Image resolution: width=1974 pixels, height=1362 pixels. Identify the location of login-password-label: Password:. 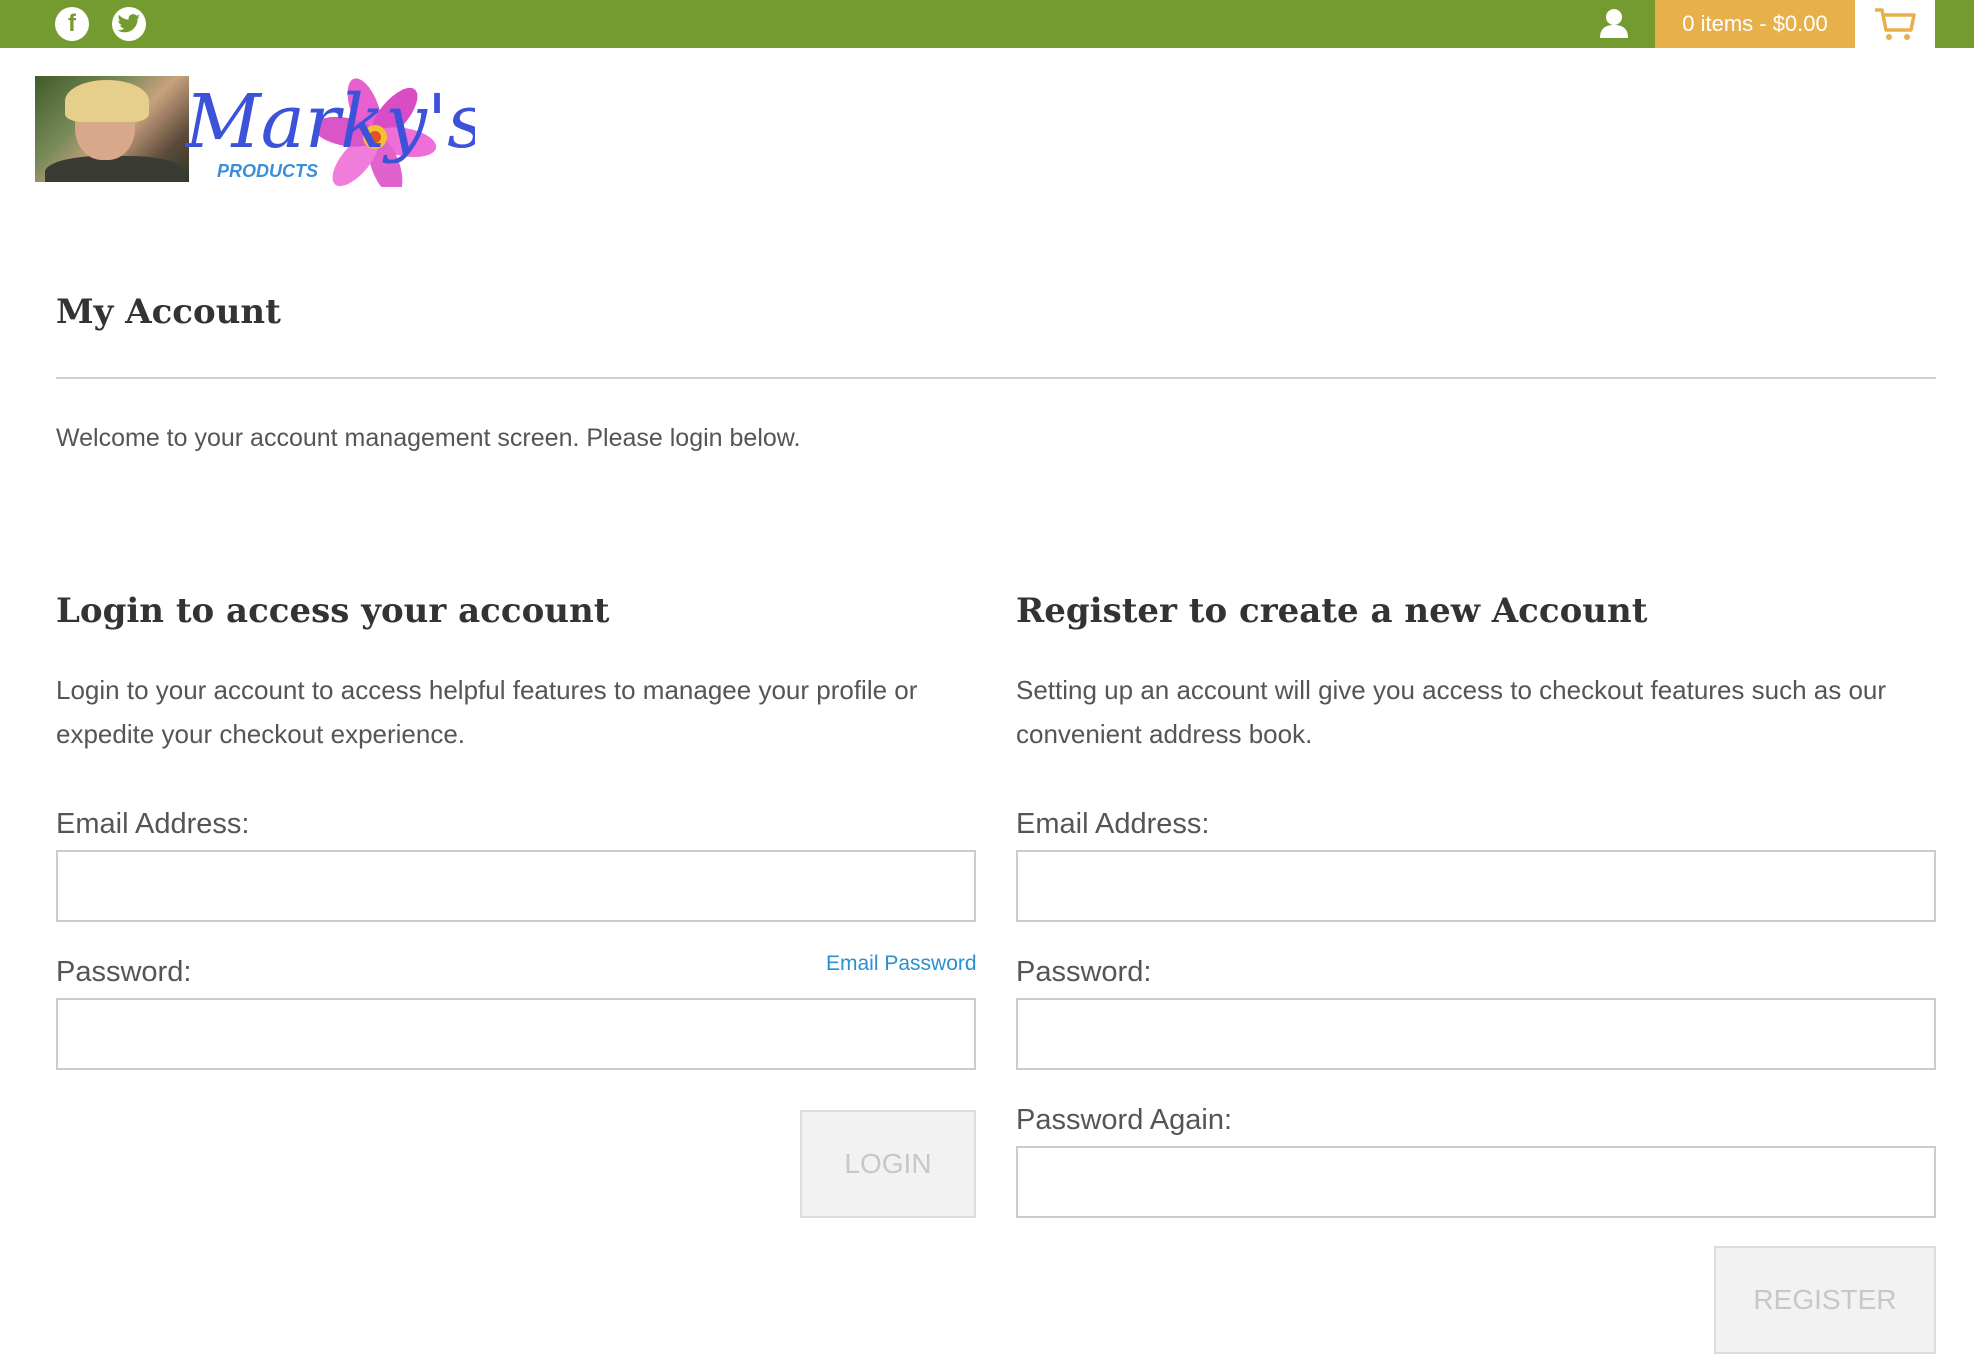
(124, 972).